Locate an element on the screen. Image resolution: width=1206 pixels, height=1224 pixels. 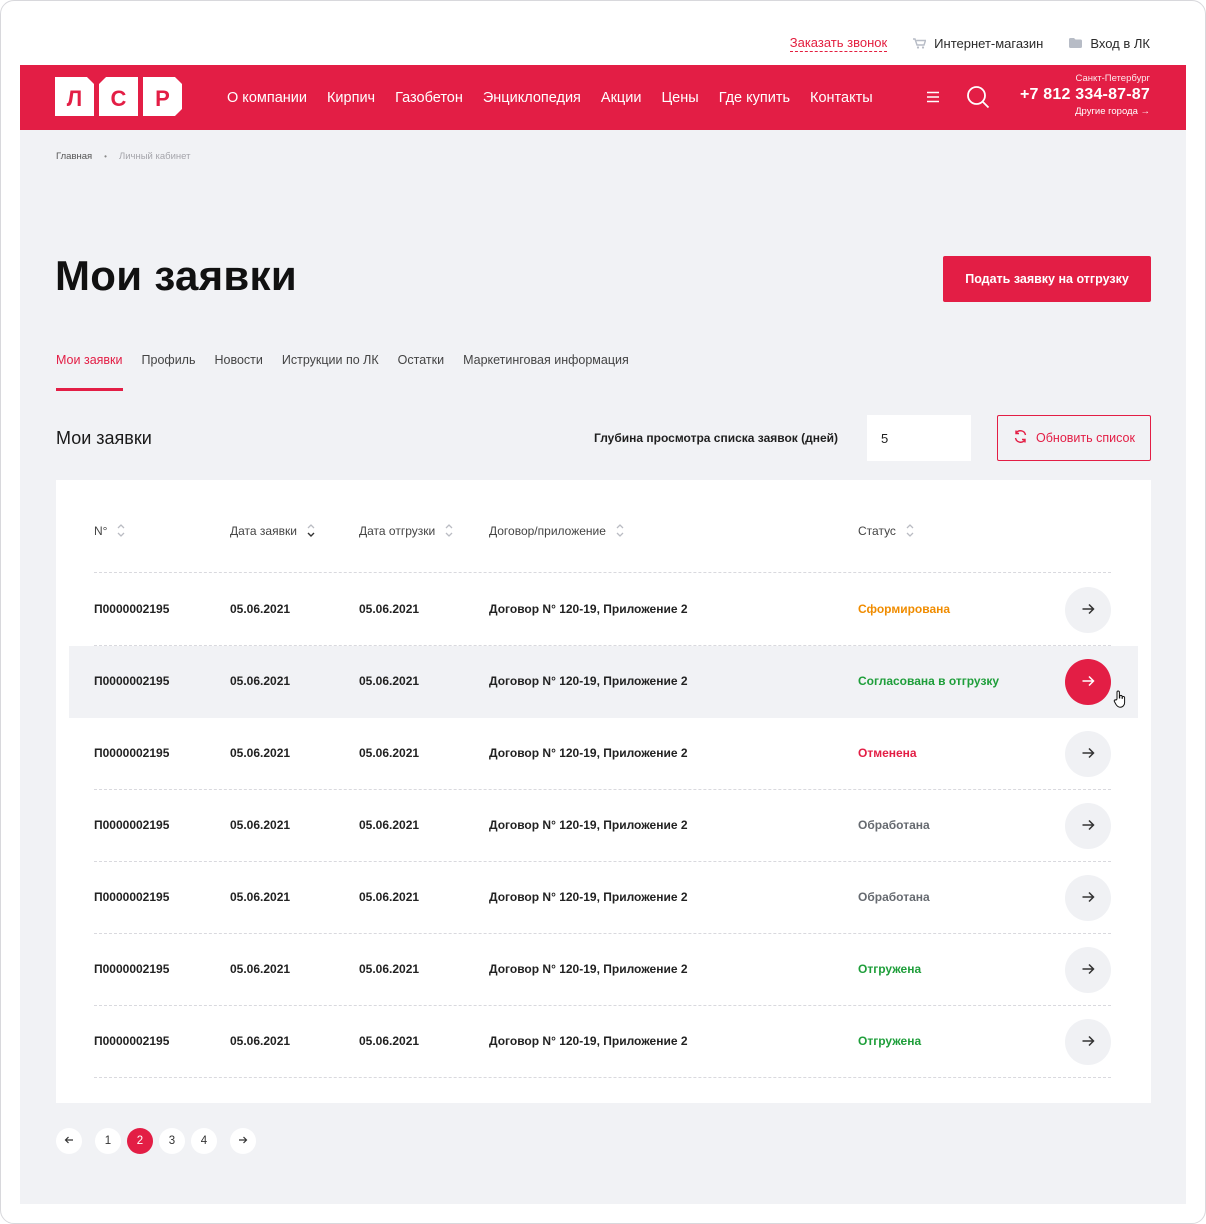
refresh-list-button: Обновить список is located at coordinates (1074, 438).